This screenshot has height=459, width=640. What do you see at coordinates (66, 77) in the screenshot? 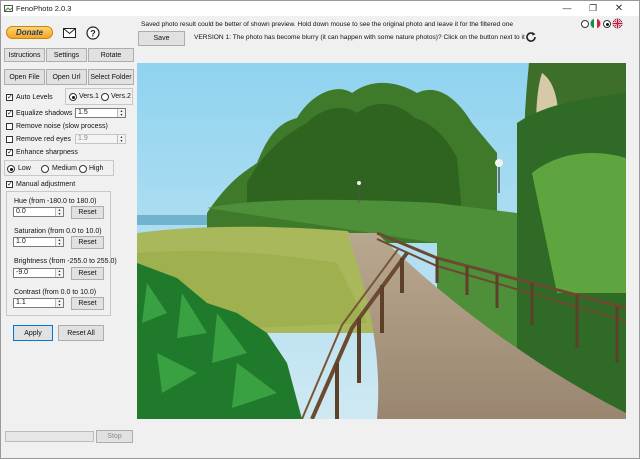
I see `open-url-button: Open Url` at bounding box center [66, 77].